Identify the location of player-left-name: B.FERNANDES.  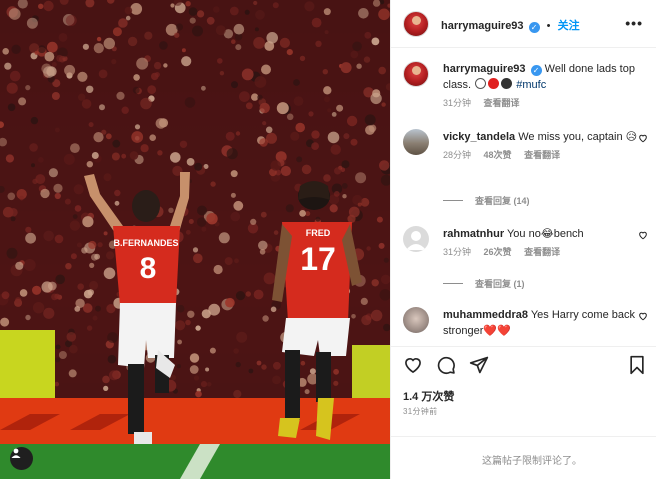
(145, 243).